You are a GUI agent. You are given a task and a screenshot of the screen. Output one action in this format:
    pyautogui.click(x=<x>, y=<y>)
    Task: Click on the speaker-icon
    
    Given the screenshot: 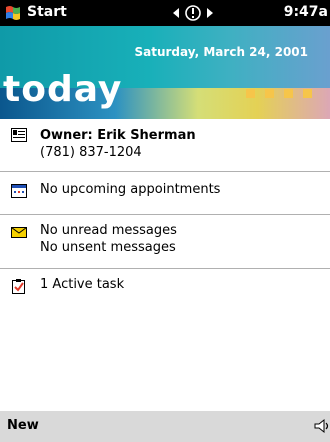 What is the action you would take?
    pyautogui.click(x=322, y=426)
    